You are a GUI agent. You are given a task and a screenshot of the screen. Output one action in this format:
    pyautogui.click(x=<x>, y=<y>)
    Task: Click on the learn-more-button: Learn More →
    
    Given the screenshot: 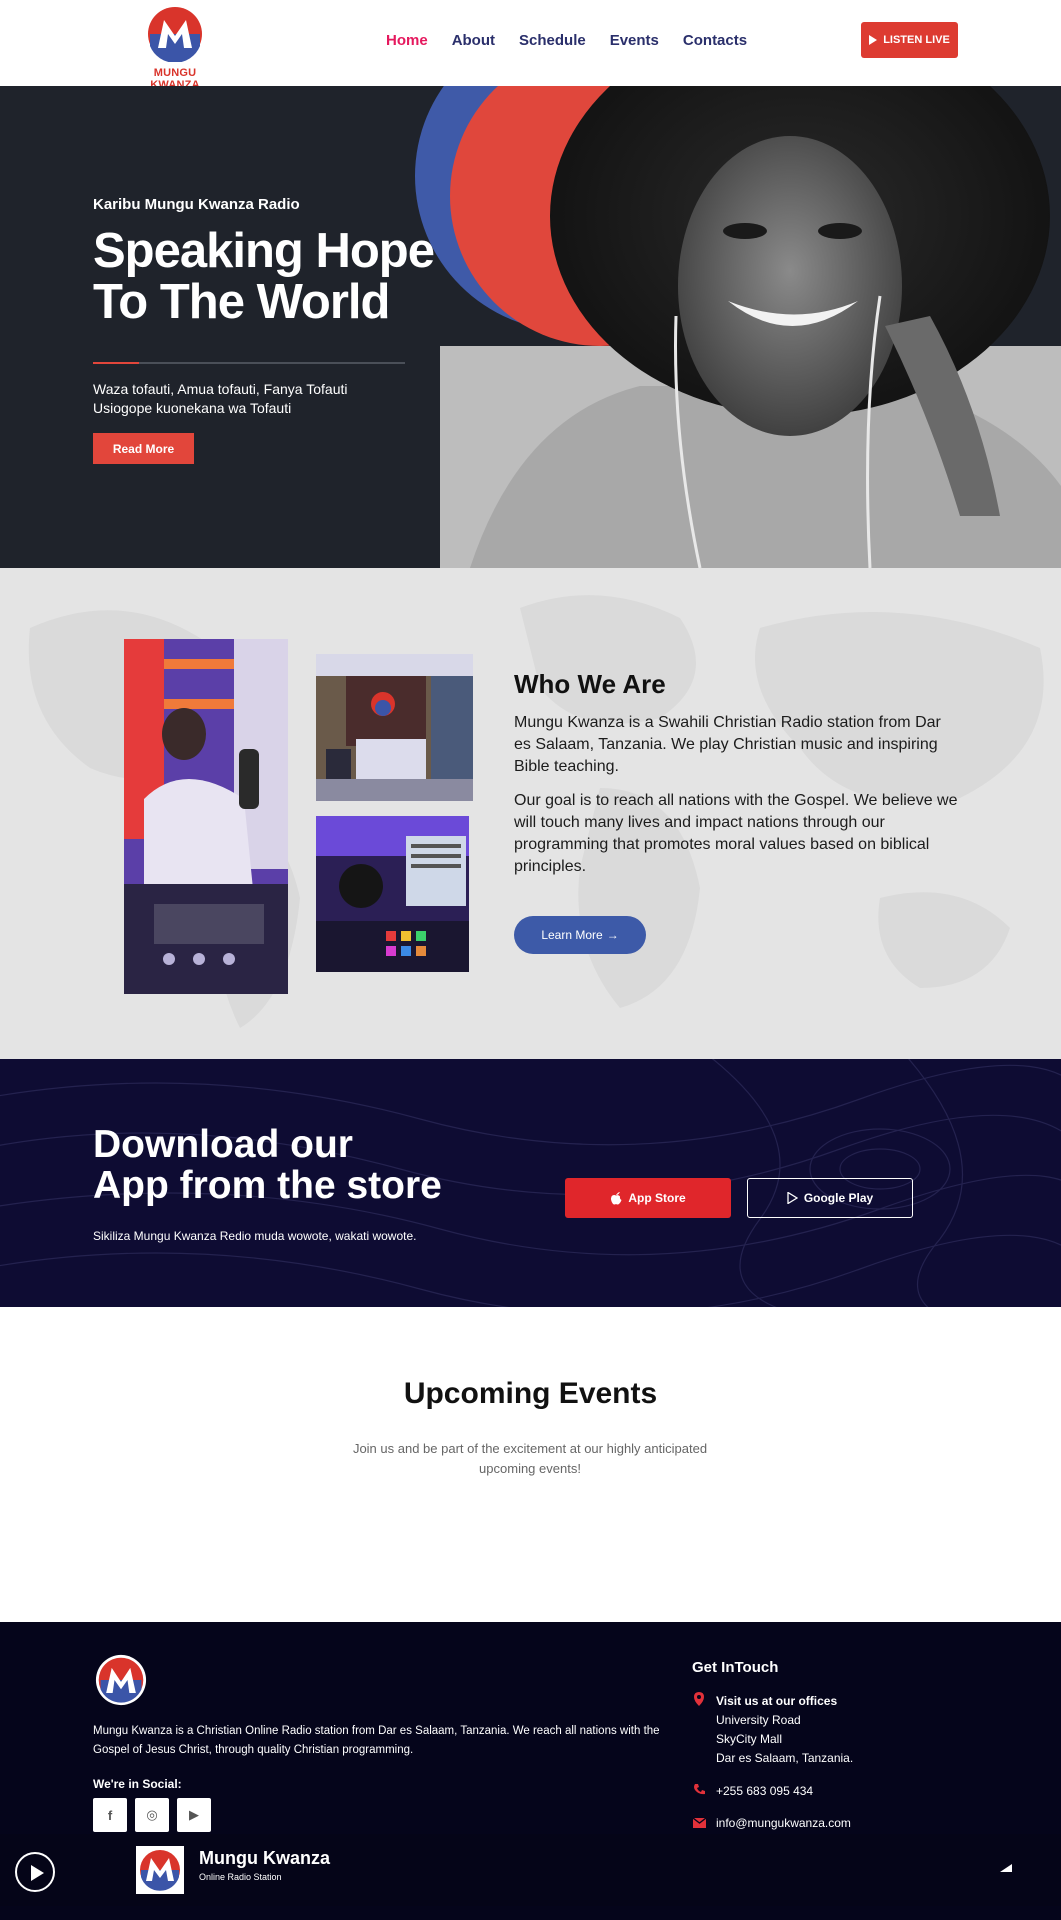 What is the action you would take?
    pyautogui.click(x=580, y=935)
    